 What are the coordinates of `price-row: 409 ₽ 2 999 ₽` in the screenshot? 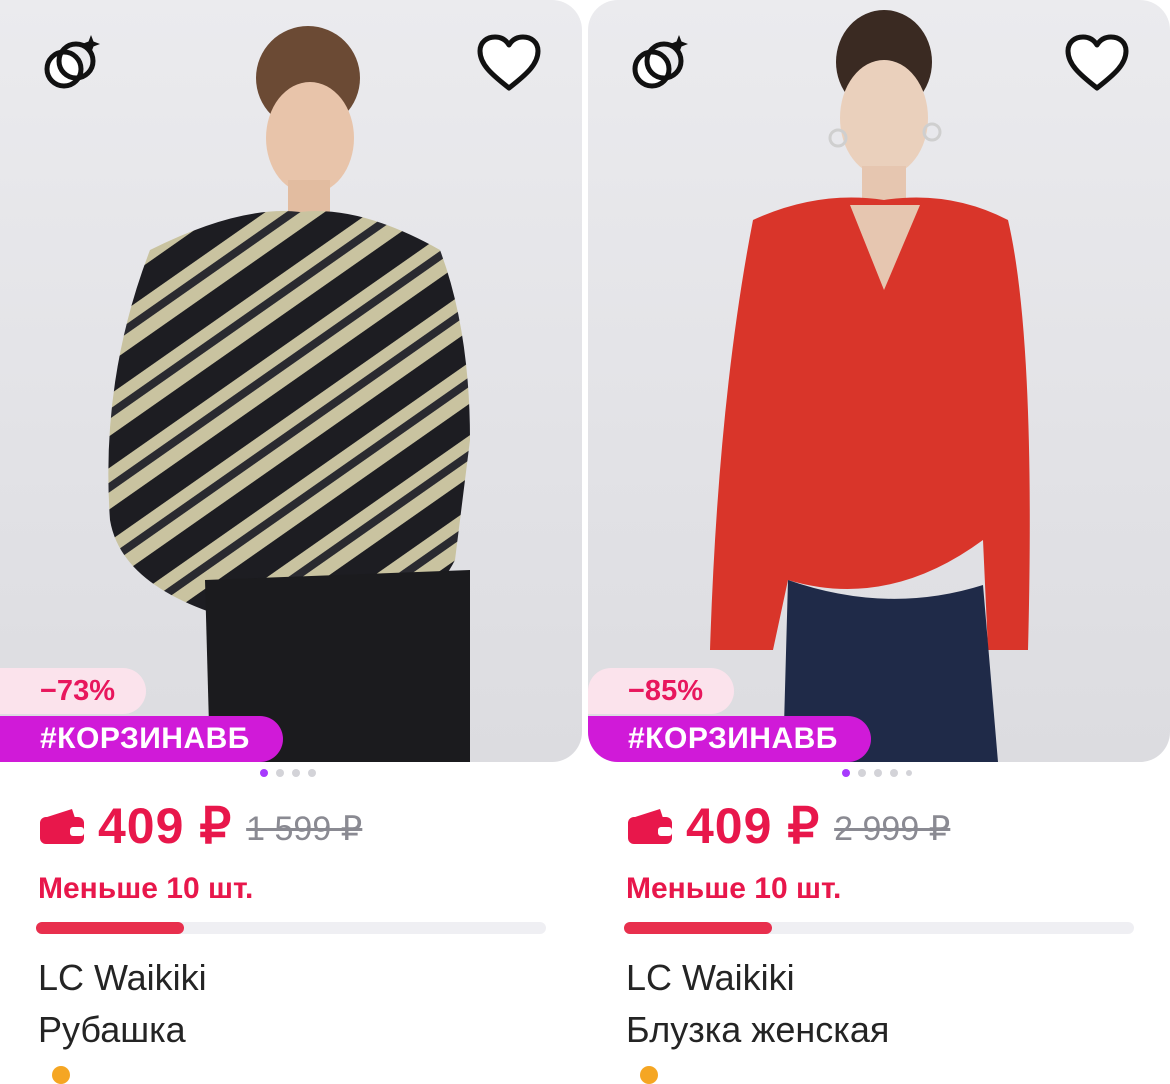 It's located at (788, 826).